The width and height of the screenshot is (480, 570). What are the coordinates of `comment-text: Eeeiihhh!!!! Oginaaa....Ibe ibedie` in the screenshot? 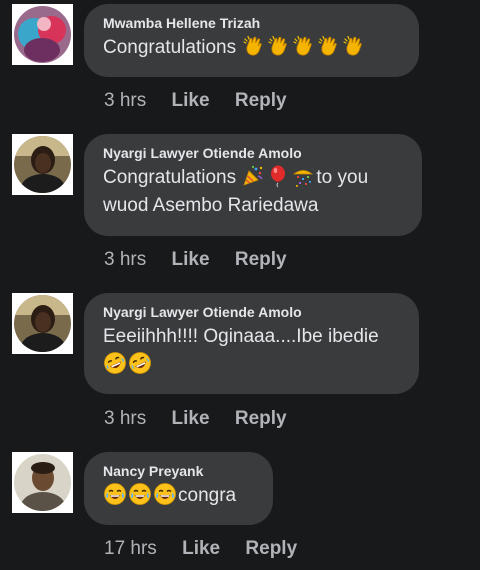 It's located at (252, 351).